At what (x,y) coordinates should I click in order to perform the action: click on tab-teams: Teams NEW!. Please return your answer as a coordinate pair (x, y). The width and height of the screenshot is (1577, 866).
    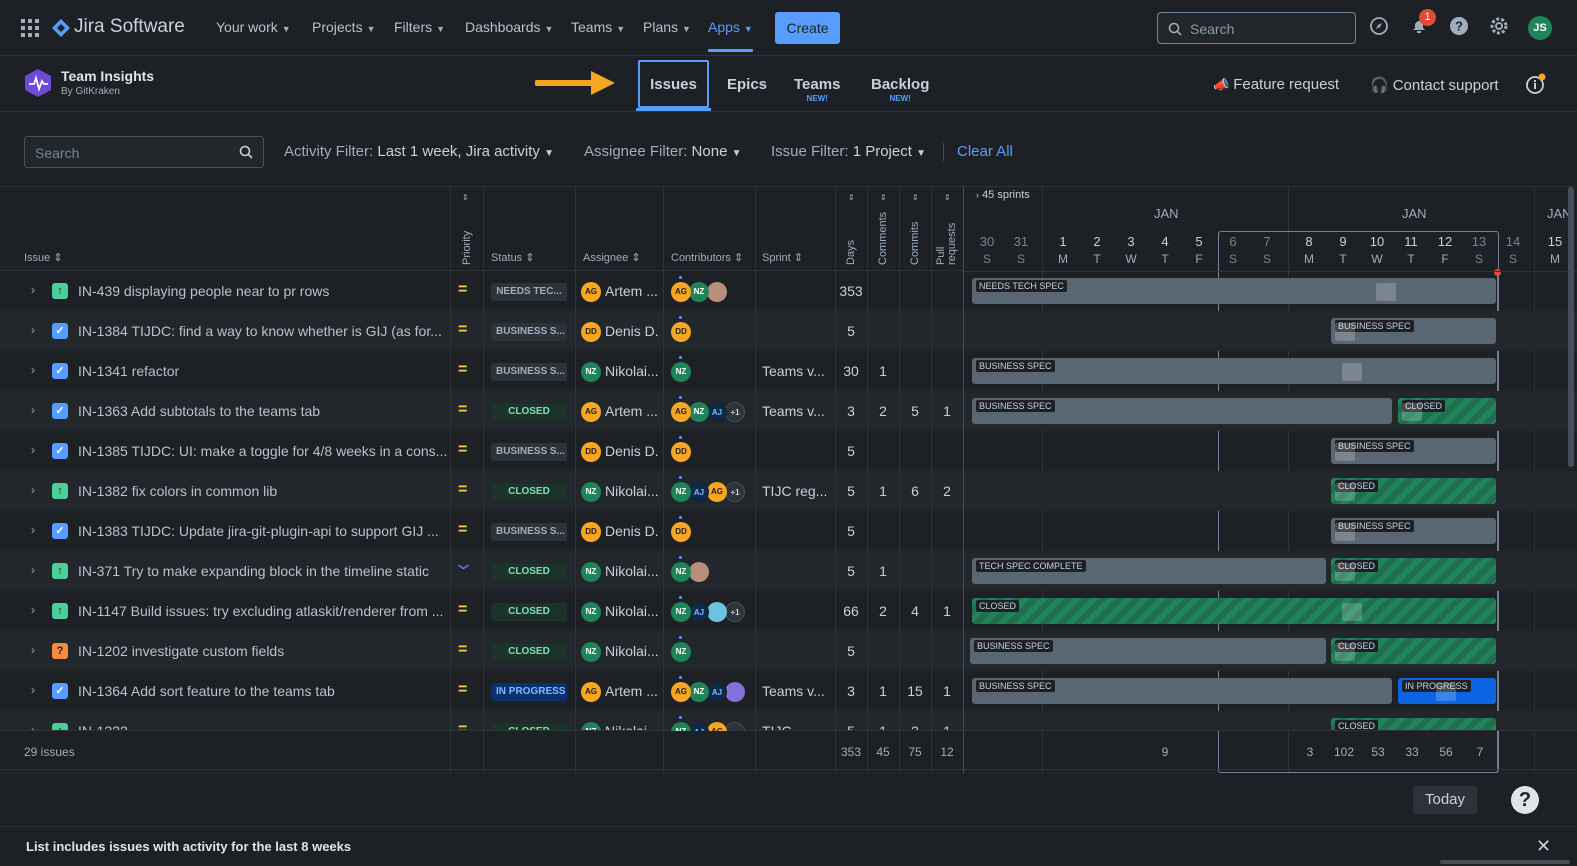
    Looking at the image, I should click on (817, 89).